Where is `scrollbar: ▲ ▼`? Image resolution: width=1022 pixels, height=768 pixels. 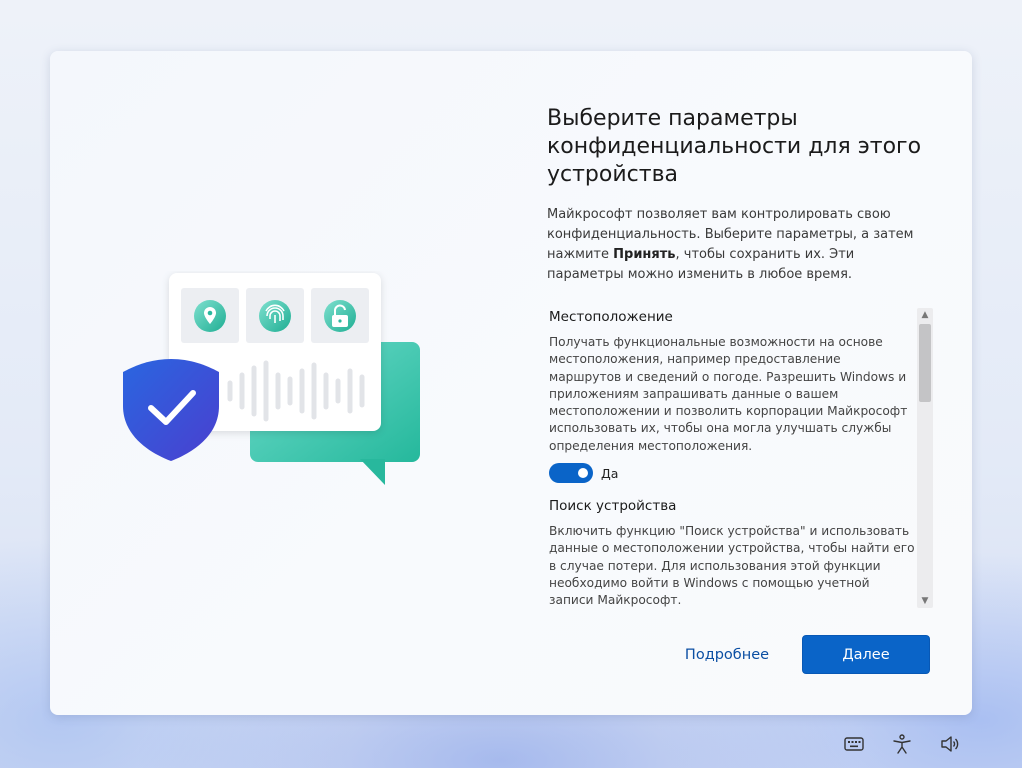 scrollbar: ▲ ▼ is located at coordinates (925, 458).